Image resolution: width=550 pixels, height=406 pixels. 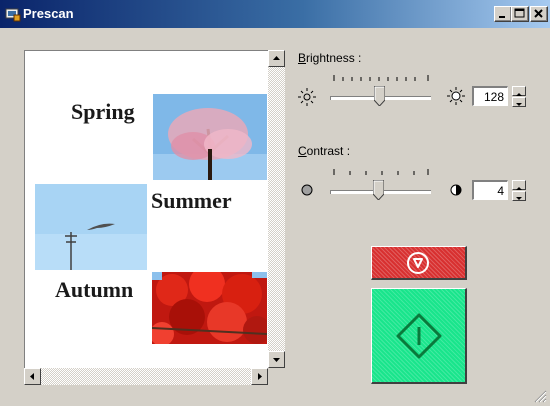 I want to click on arrow-right-icon, so click(x=260, y=376).